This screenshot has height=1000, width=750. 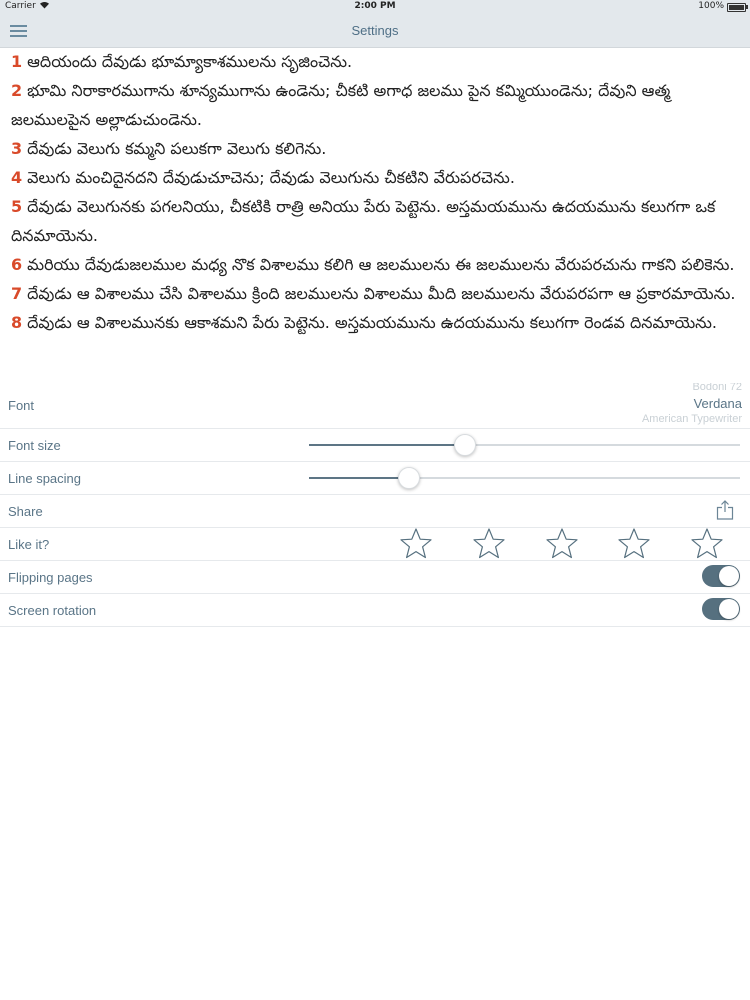 I want to click on verse-text: ఆదియందు దేవుడు భూమ్యాకాశములను సృజించెను., so click(x=190, y=61).